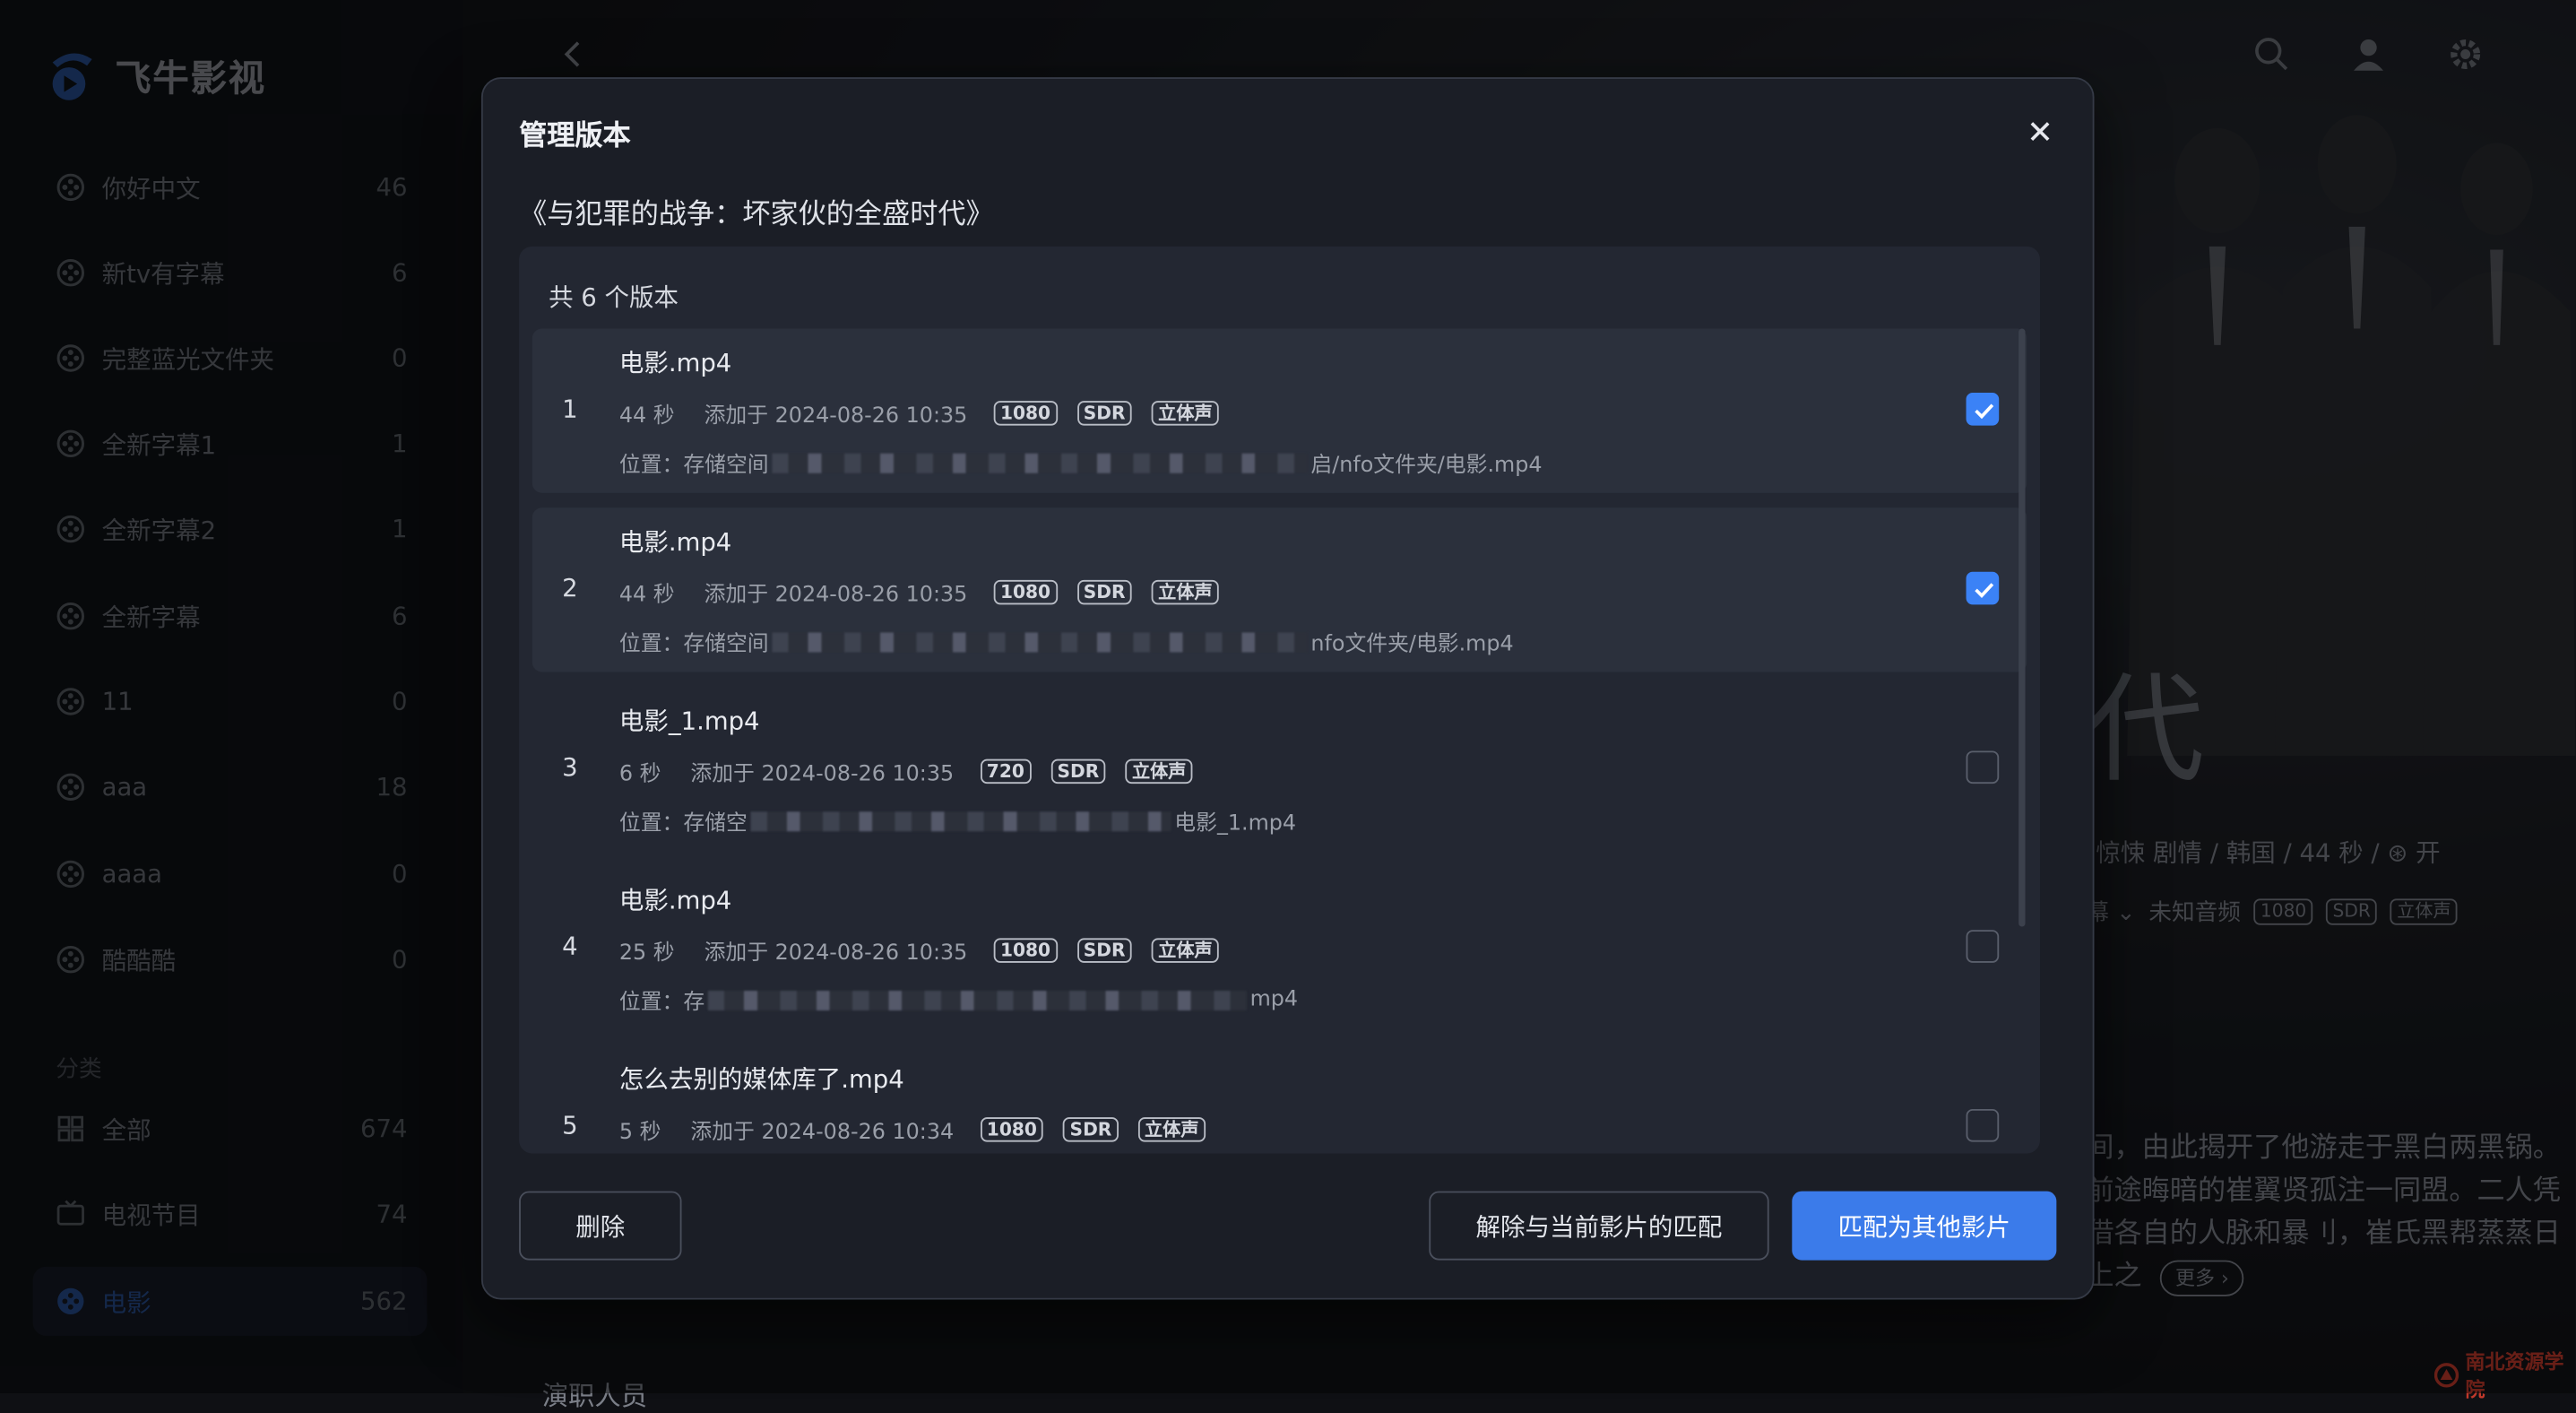  Describe the element at coordinates (689, 721) in the screenshot. I see `version-filename: 电影_1.mp4` at that location.